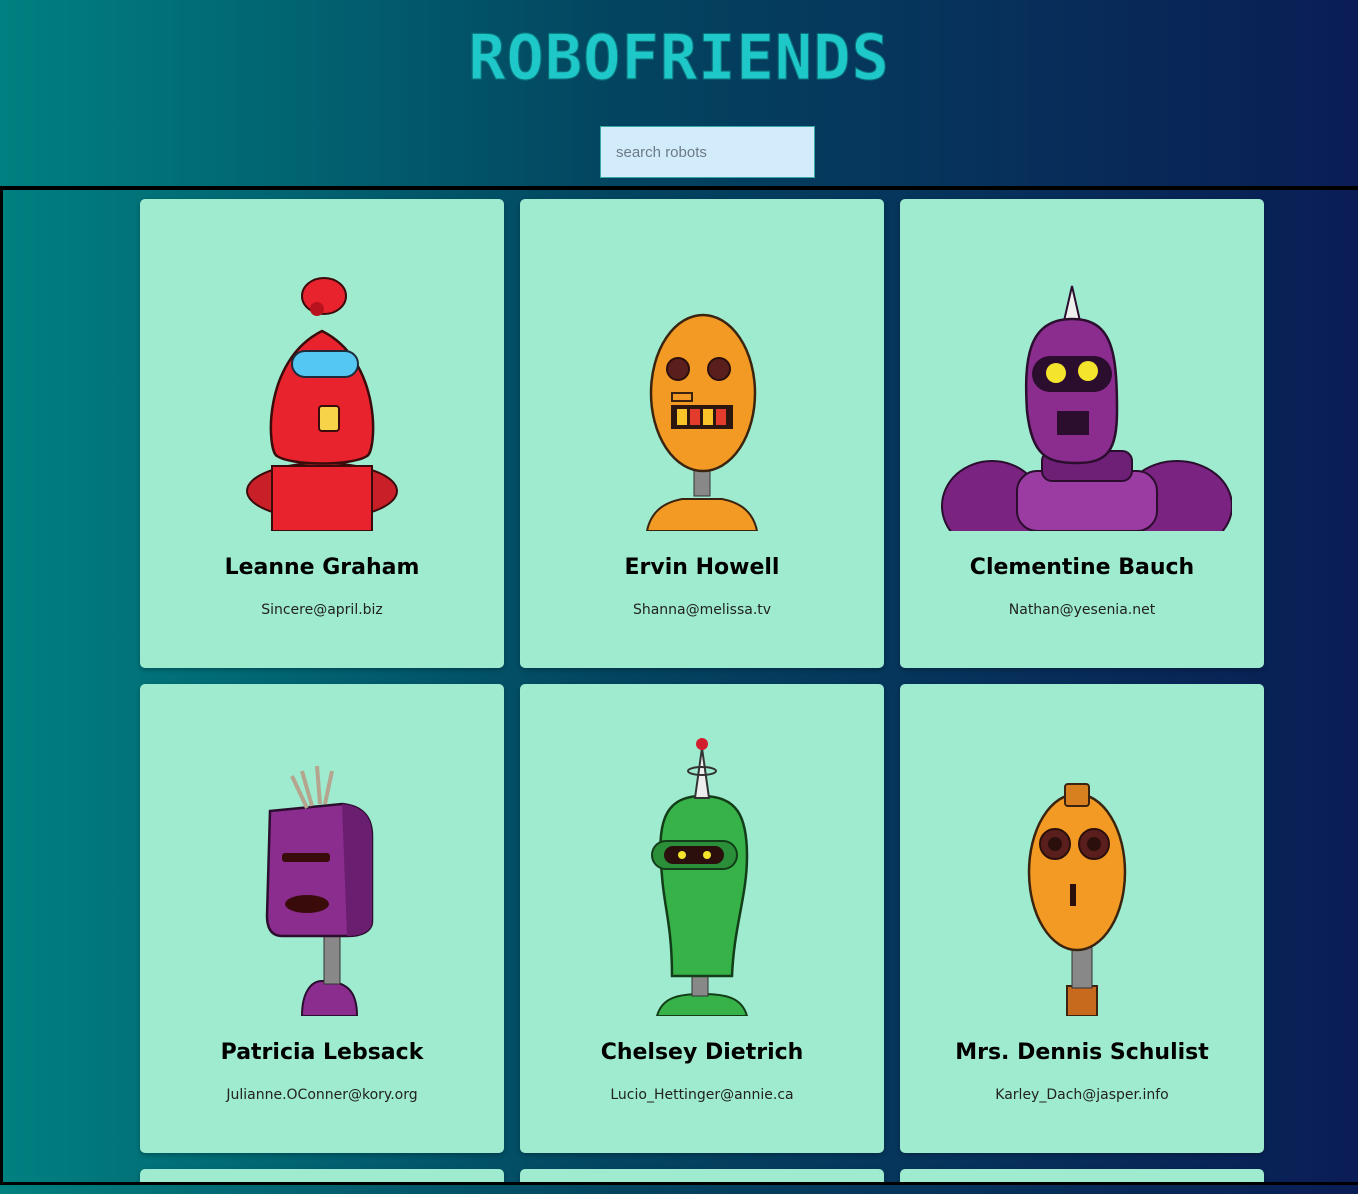 The image size is (1358, 1194). What do you see at coordinates (1082, 1052) in the screenshot?
I see `robot-name: Mrs. Dennis Schulist` at bounding box center [1082, 1052].